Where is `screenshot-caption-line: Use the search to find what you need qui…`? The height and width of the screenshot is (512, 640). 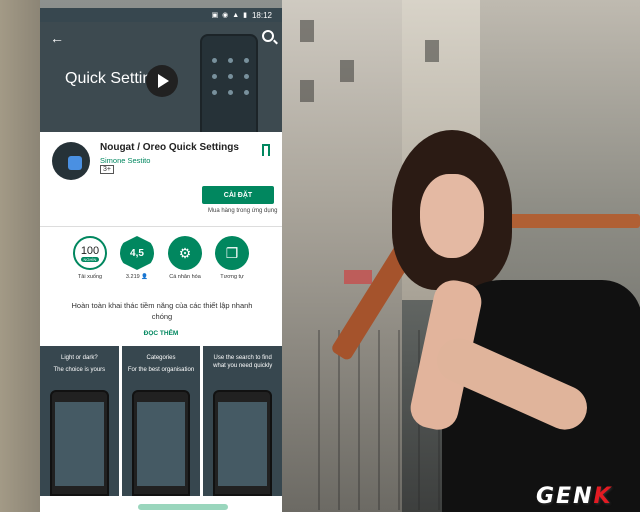
screenshot-caption-line: Use the search to find what you need qui… is located at coordinates (243, 362).